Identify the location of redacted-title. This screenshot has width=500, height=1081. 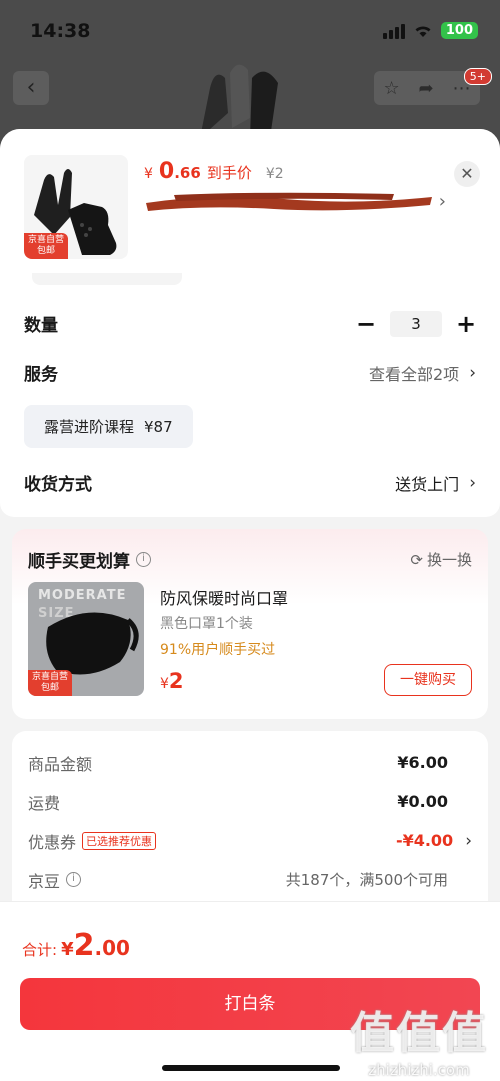
(289, 201).